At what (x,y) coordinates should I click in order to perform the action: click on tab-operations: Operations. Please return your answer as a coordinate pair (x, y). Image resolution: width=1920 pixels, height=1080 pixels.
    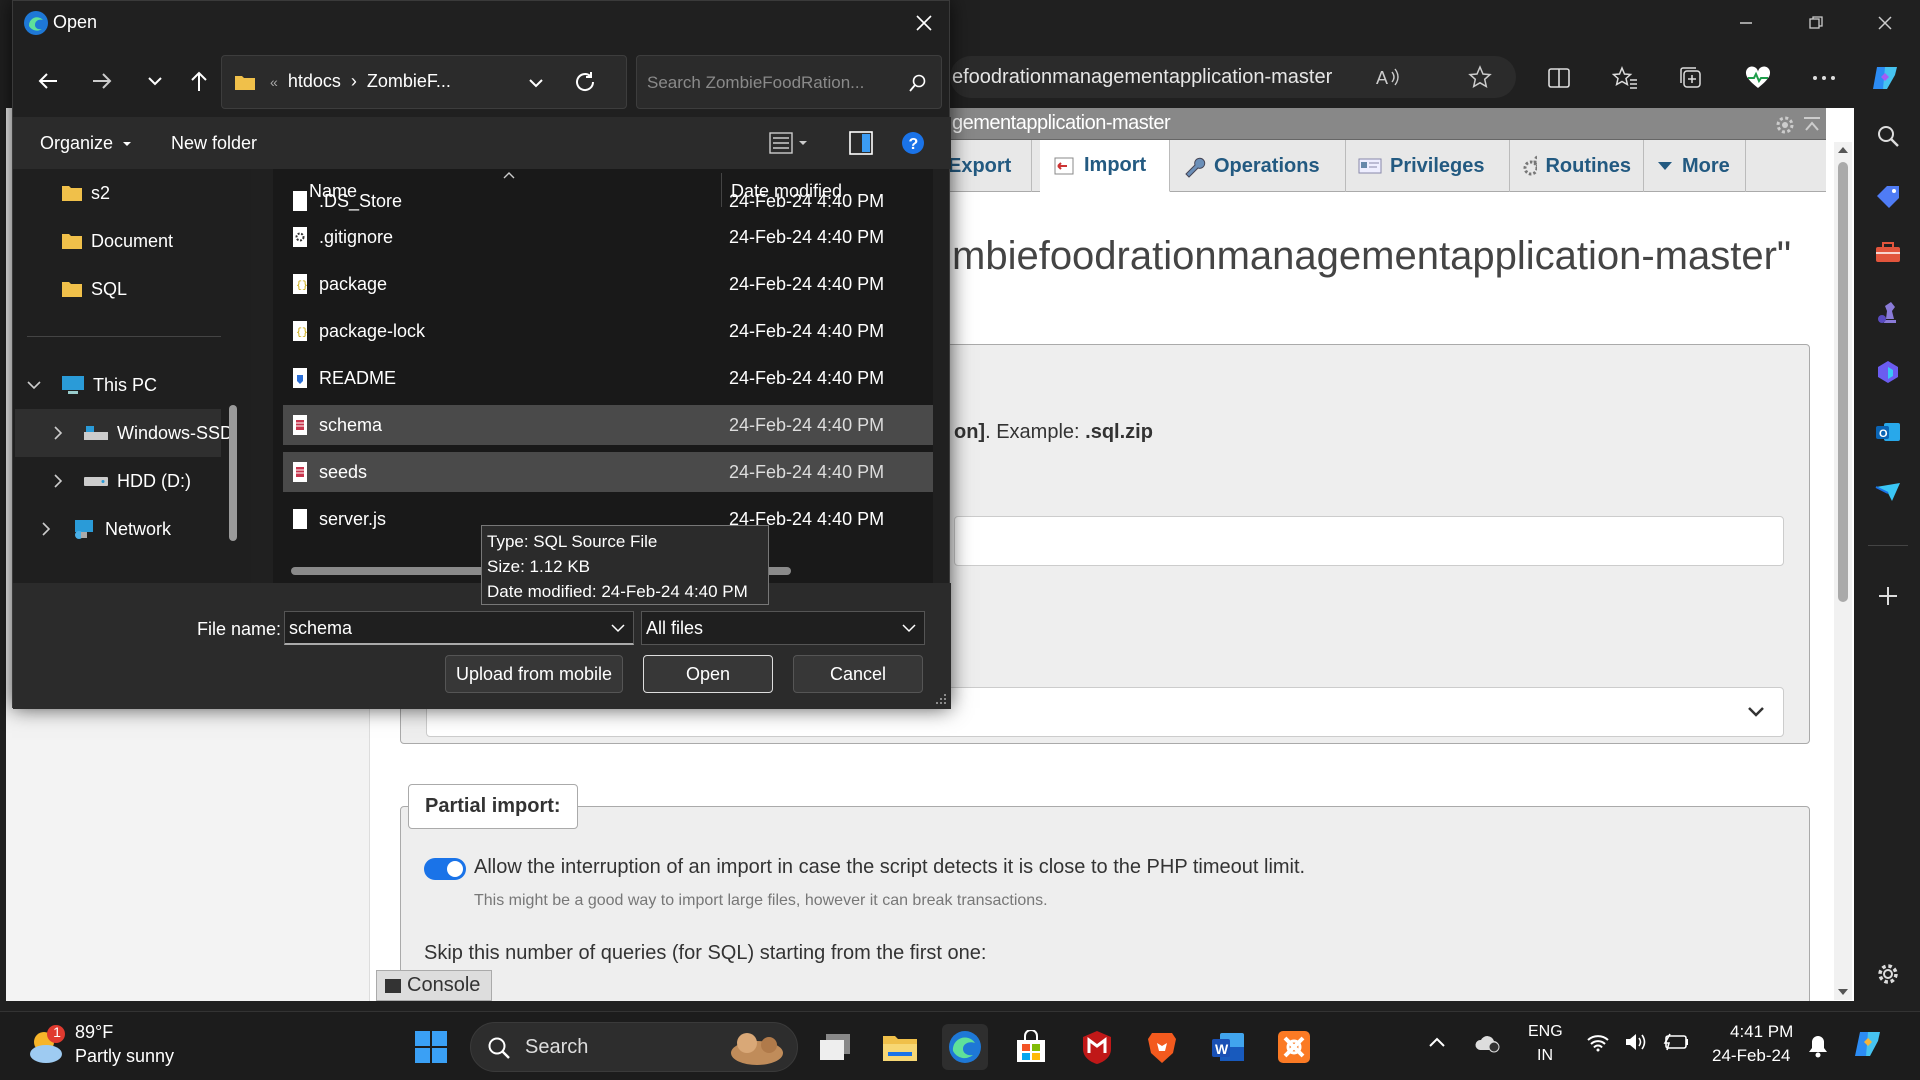
    Looking at the image, I should click on (1258, 166).